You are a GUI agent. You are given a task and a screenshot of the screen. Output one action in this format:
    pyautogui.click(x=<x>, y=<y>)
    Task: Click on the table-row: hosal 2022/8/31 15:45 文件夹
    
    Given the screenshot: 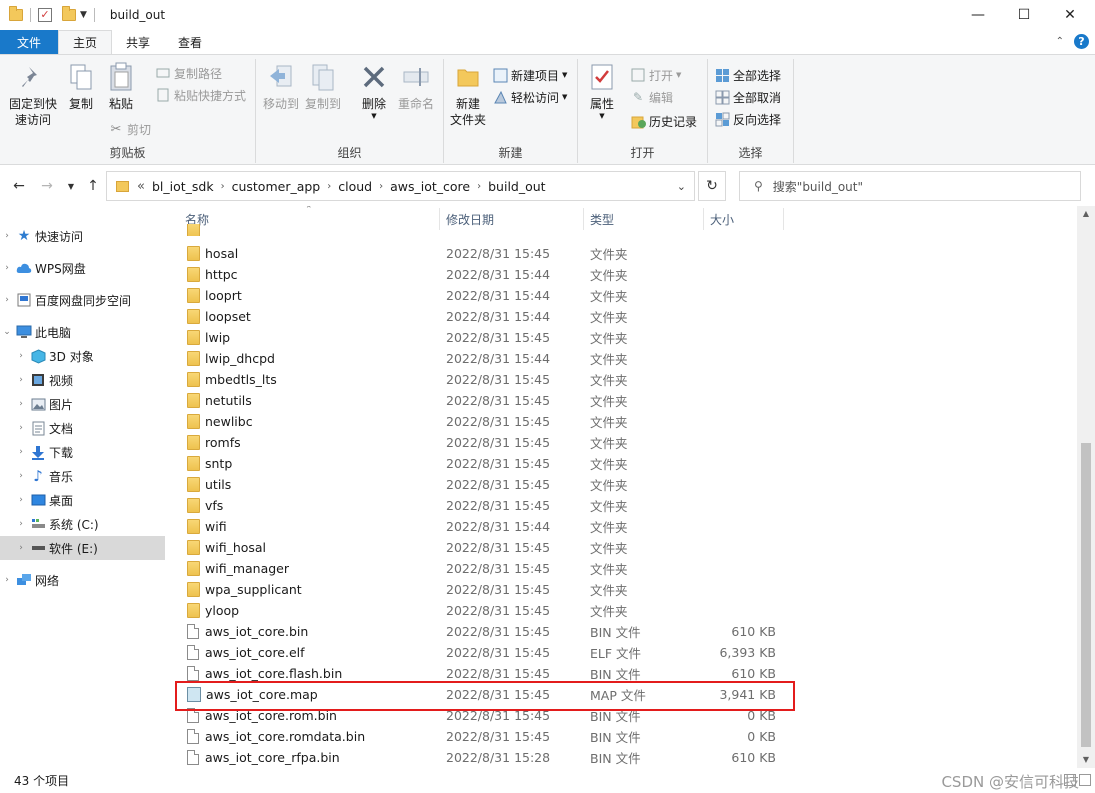 What is the action you would take?
    pyautogui.click(x=480, y=253)
    